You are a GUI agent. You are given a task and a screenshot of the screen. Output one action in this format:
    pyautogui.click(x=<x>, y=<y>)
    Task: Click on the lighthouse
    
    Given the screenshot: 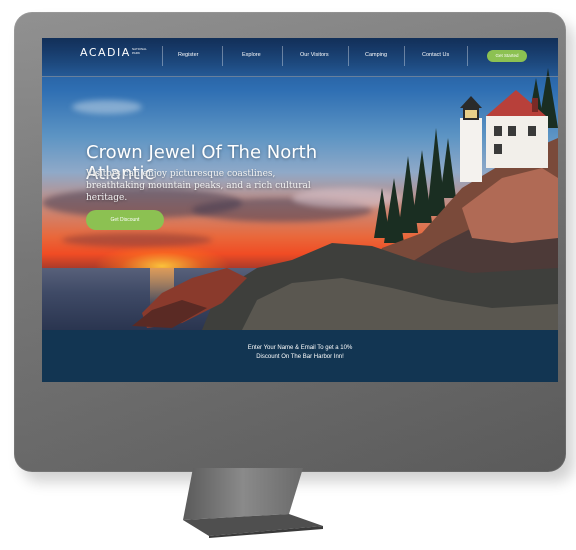 What is the action you would take?
    pyautogui.click(x=471, y=139)
    